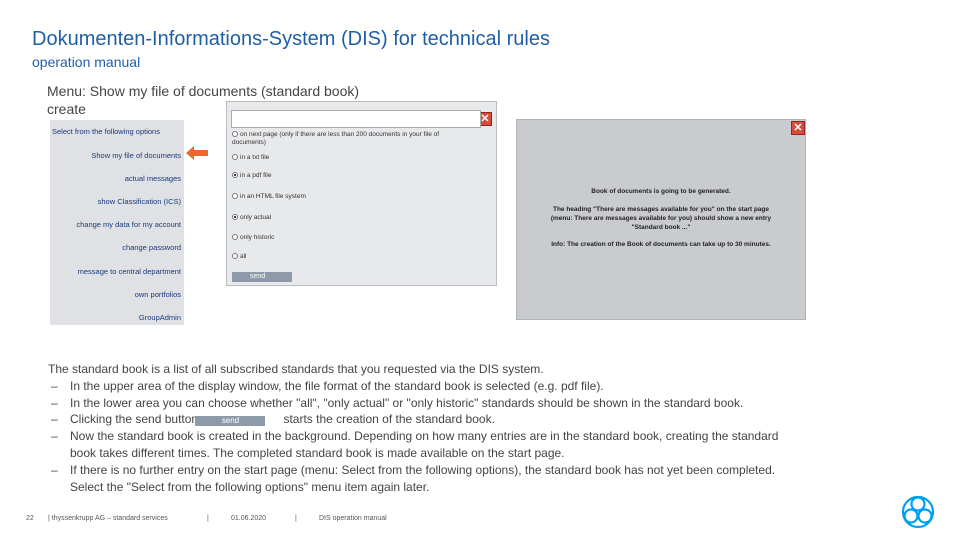 This screenshot has height=540, width=960. What do you see at coordinates (108, 518) in the screenshot?
I see `footer-company: | thyssenkrupp AG – standard services` at bounding box center [108, 518].